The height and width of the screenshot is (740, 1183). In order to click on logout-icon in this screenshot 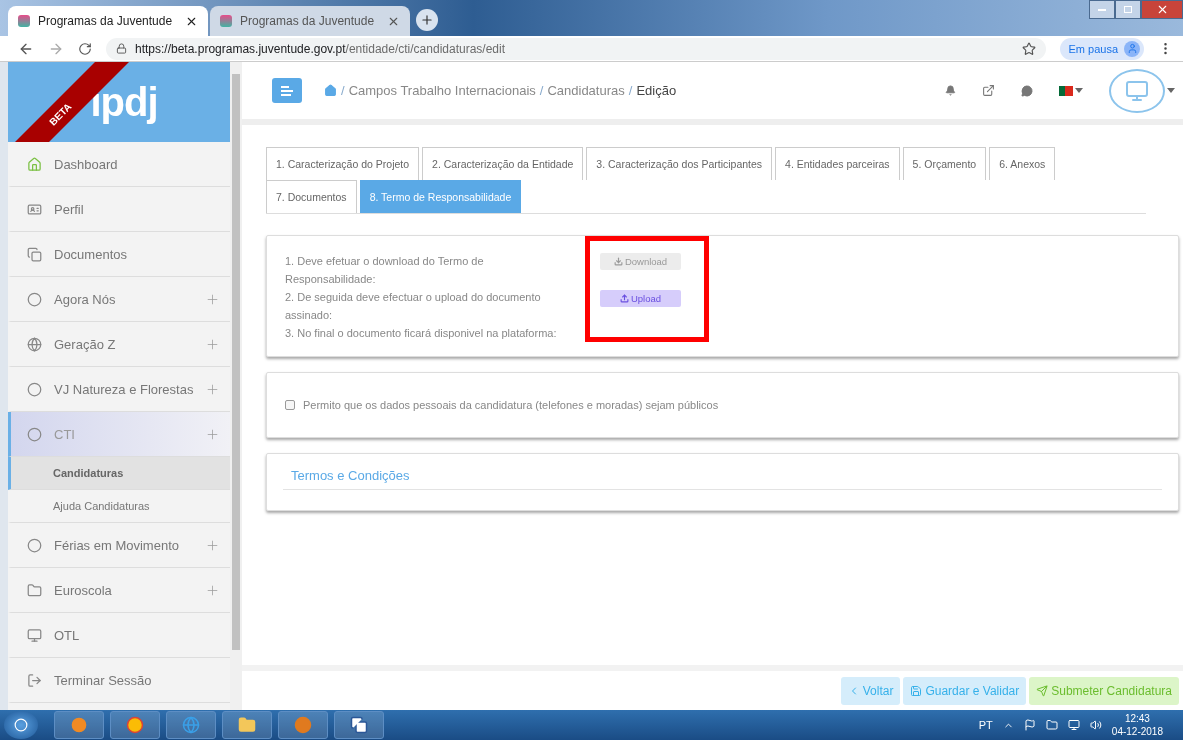, I will do `click(34, 680)`.